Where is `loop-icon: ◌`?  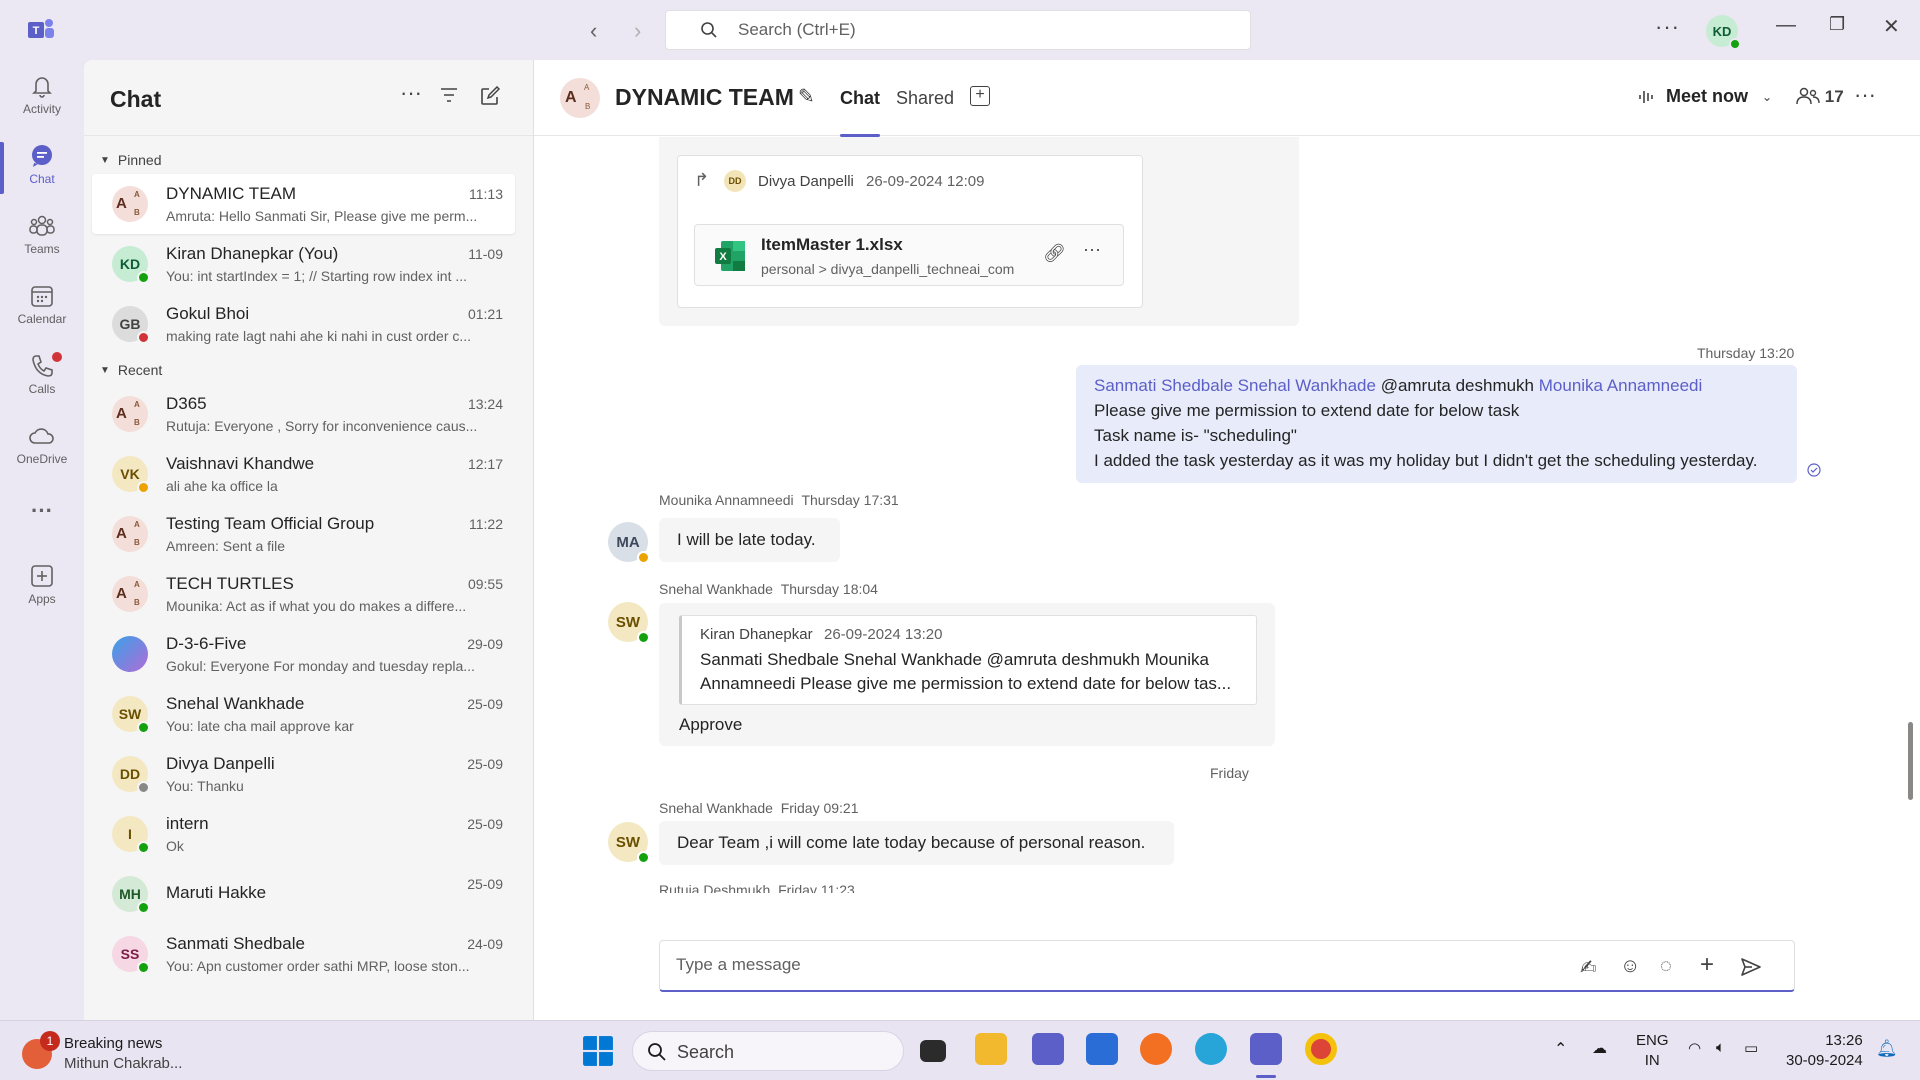 loop-icon: ◌ is located at coordinates (1666, 966).